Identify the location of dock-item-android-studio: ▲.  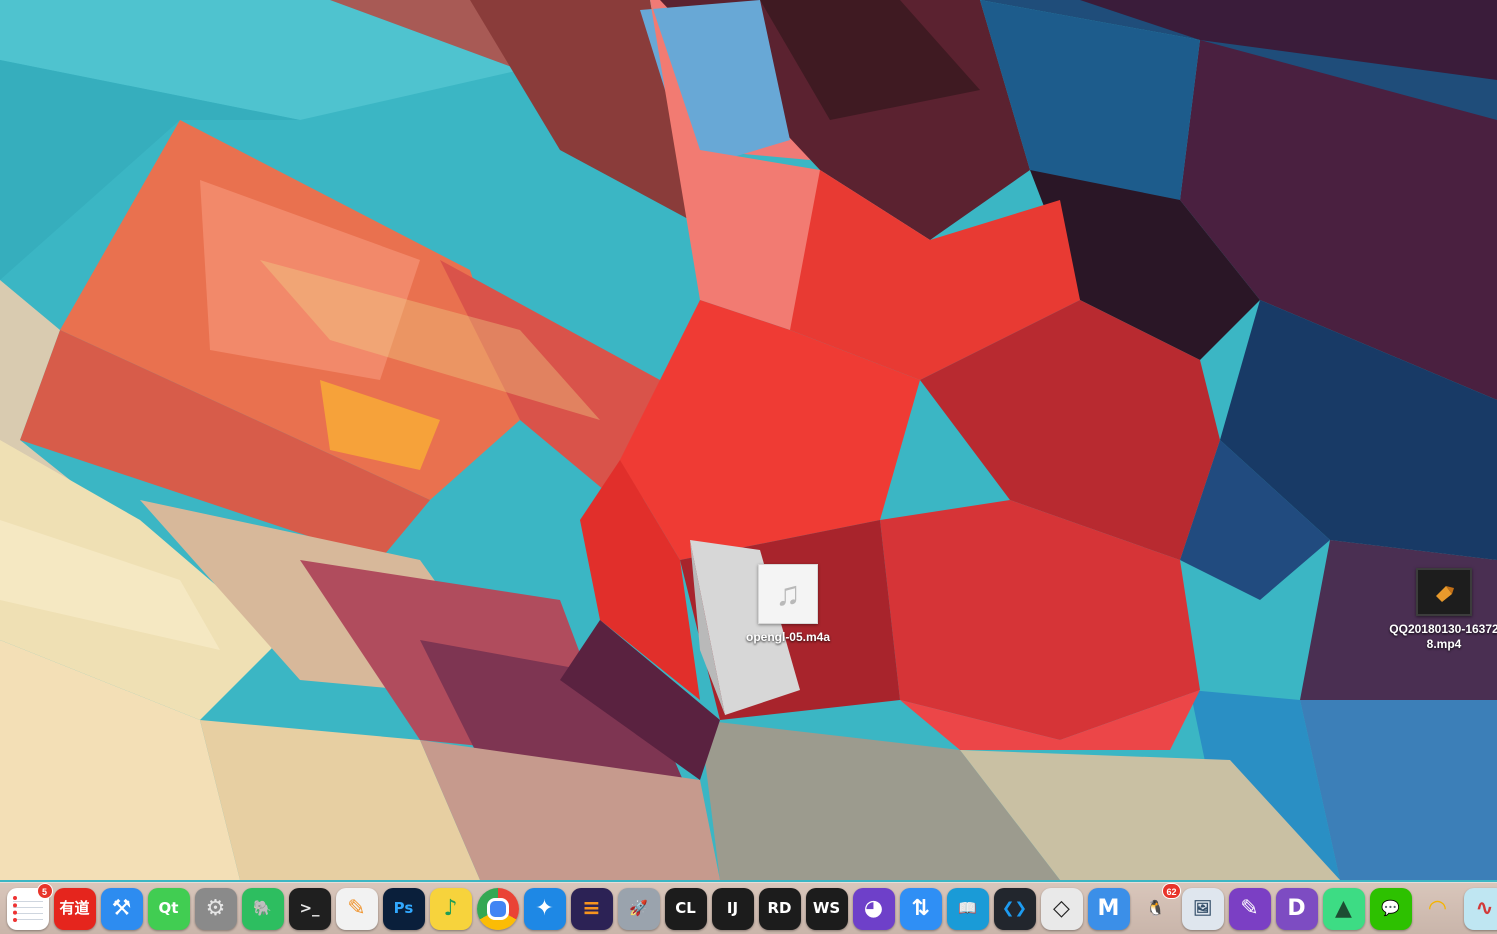
(1343, 908).